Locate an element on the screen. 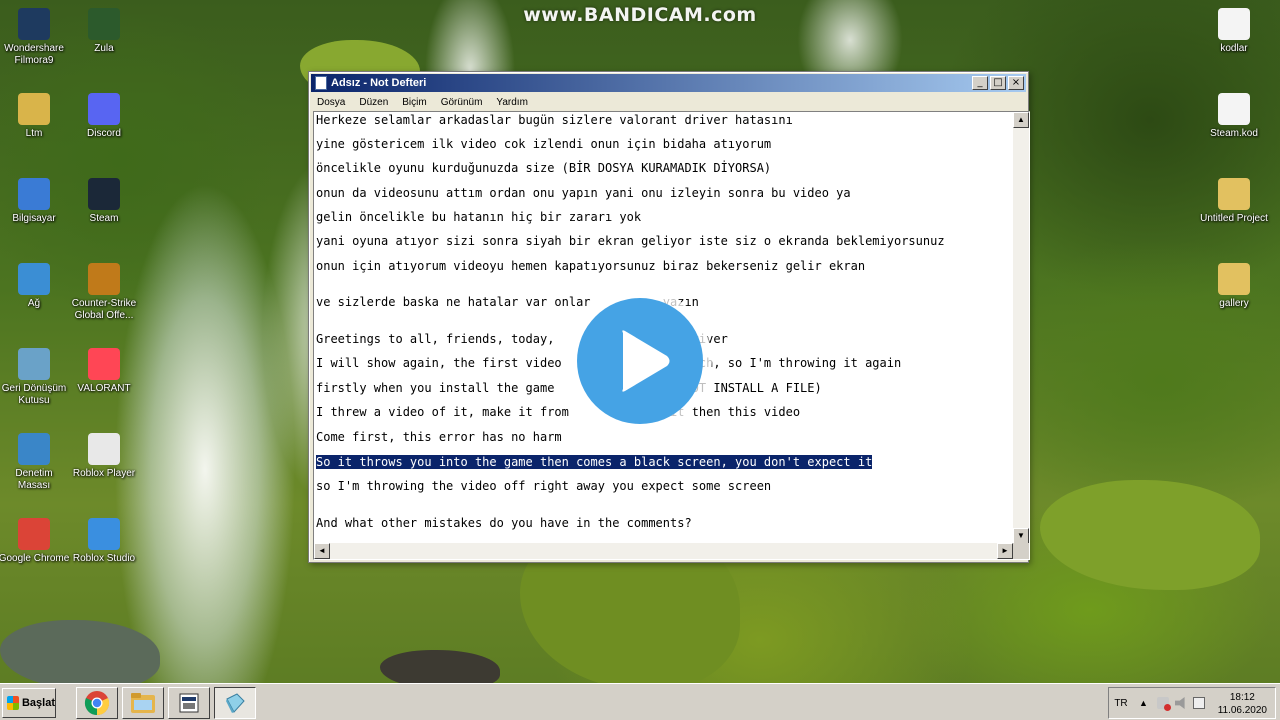 This screenshot has width=1280, height=720. desktop-icon: Geri Dönüşüm Kutusu is located at coordinates (35, 377).